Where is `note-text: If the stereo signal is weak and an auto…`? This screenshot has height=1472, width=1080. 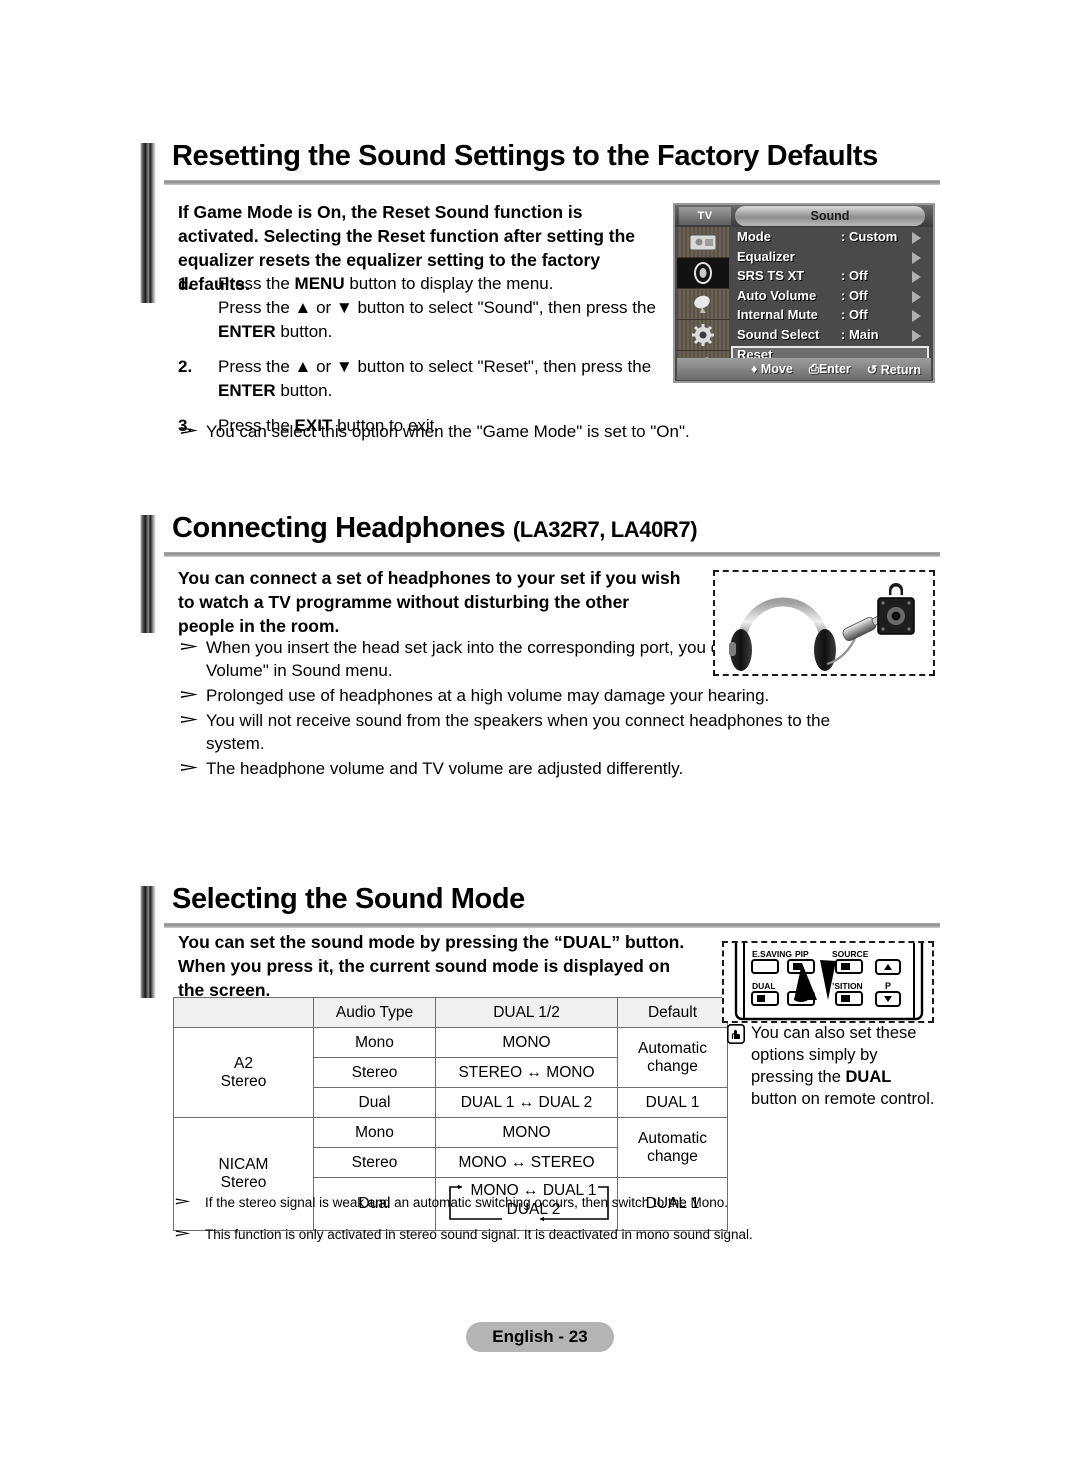 note-text: If the stereo signal is weak and an auto… is located at coordinates (467, 1202).